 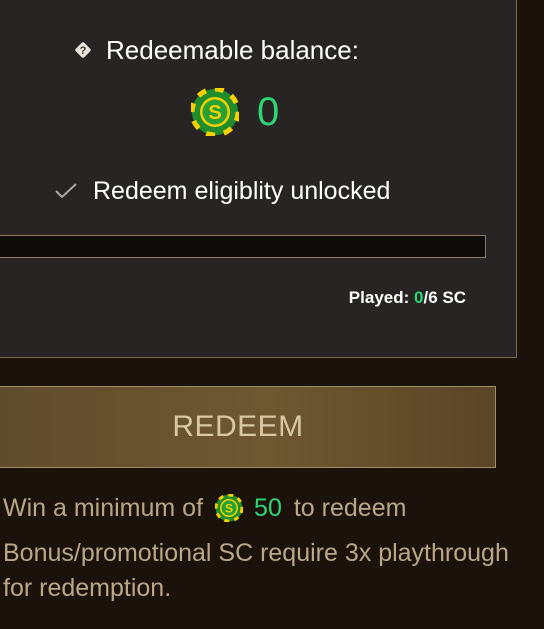 I want to click on help-diamond-icon: ?, so click(x=83, y=50).